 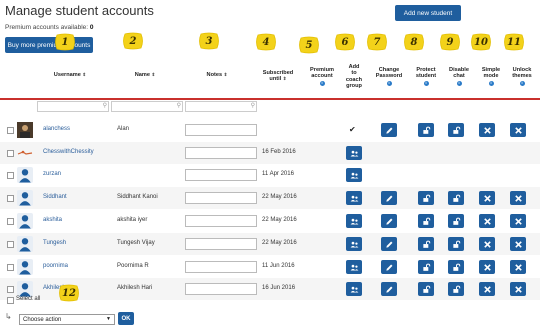 I want to click on subscribed-until: 11 Jun 2016, so click(x=278, y=266).